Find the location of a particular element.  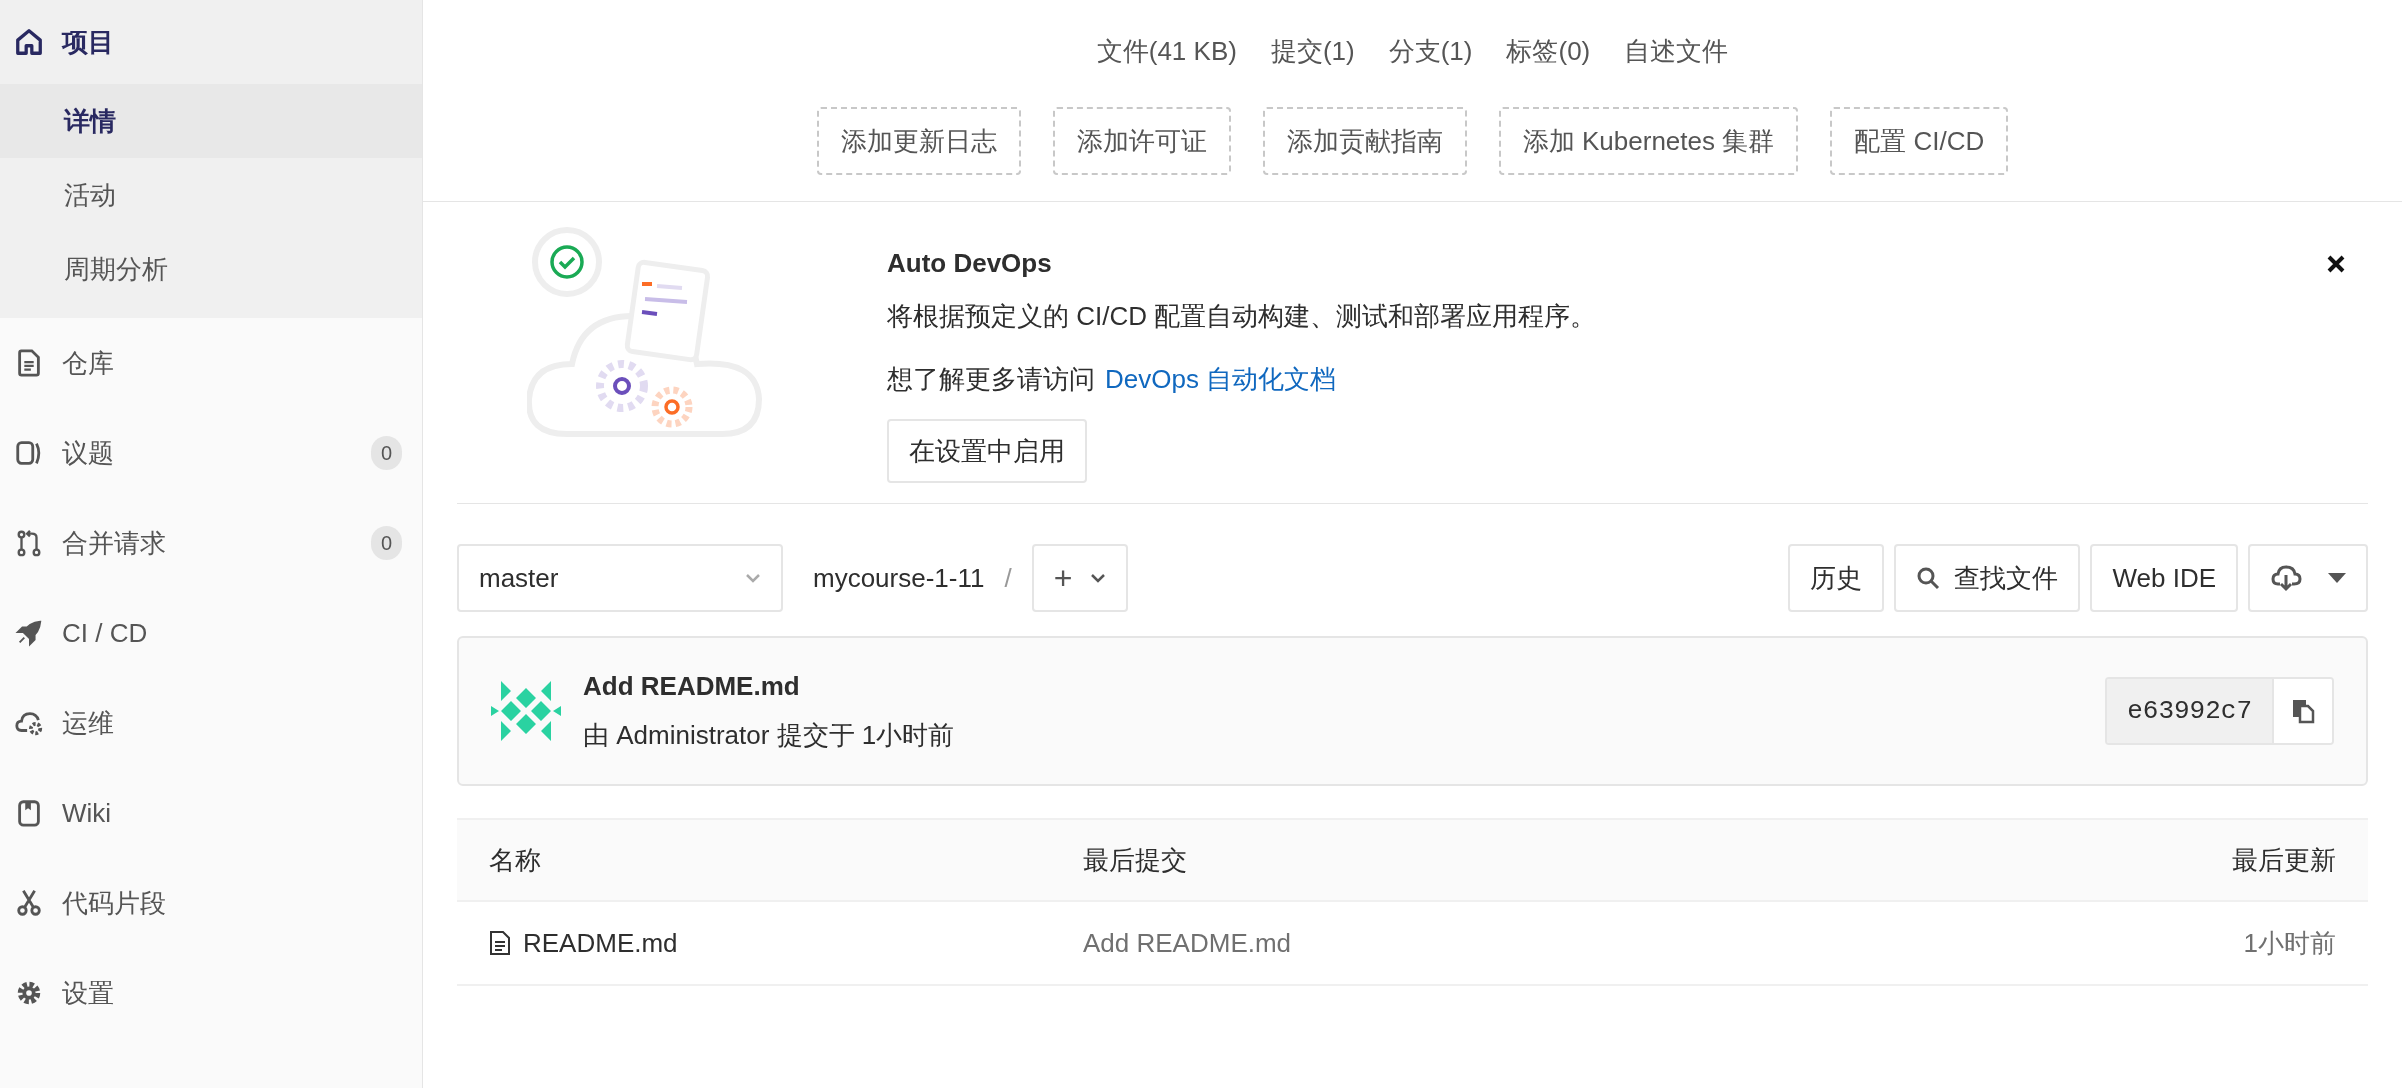

sidebar-item-label: 运维 is located at coordinates (88, 723).